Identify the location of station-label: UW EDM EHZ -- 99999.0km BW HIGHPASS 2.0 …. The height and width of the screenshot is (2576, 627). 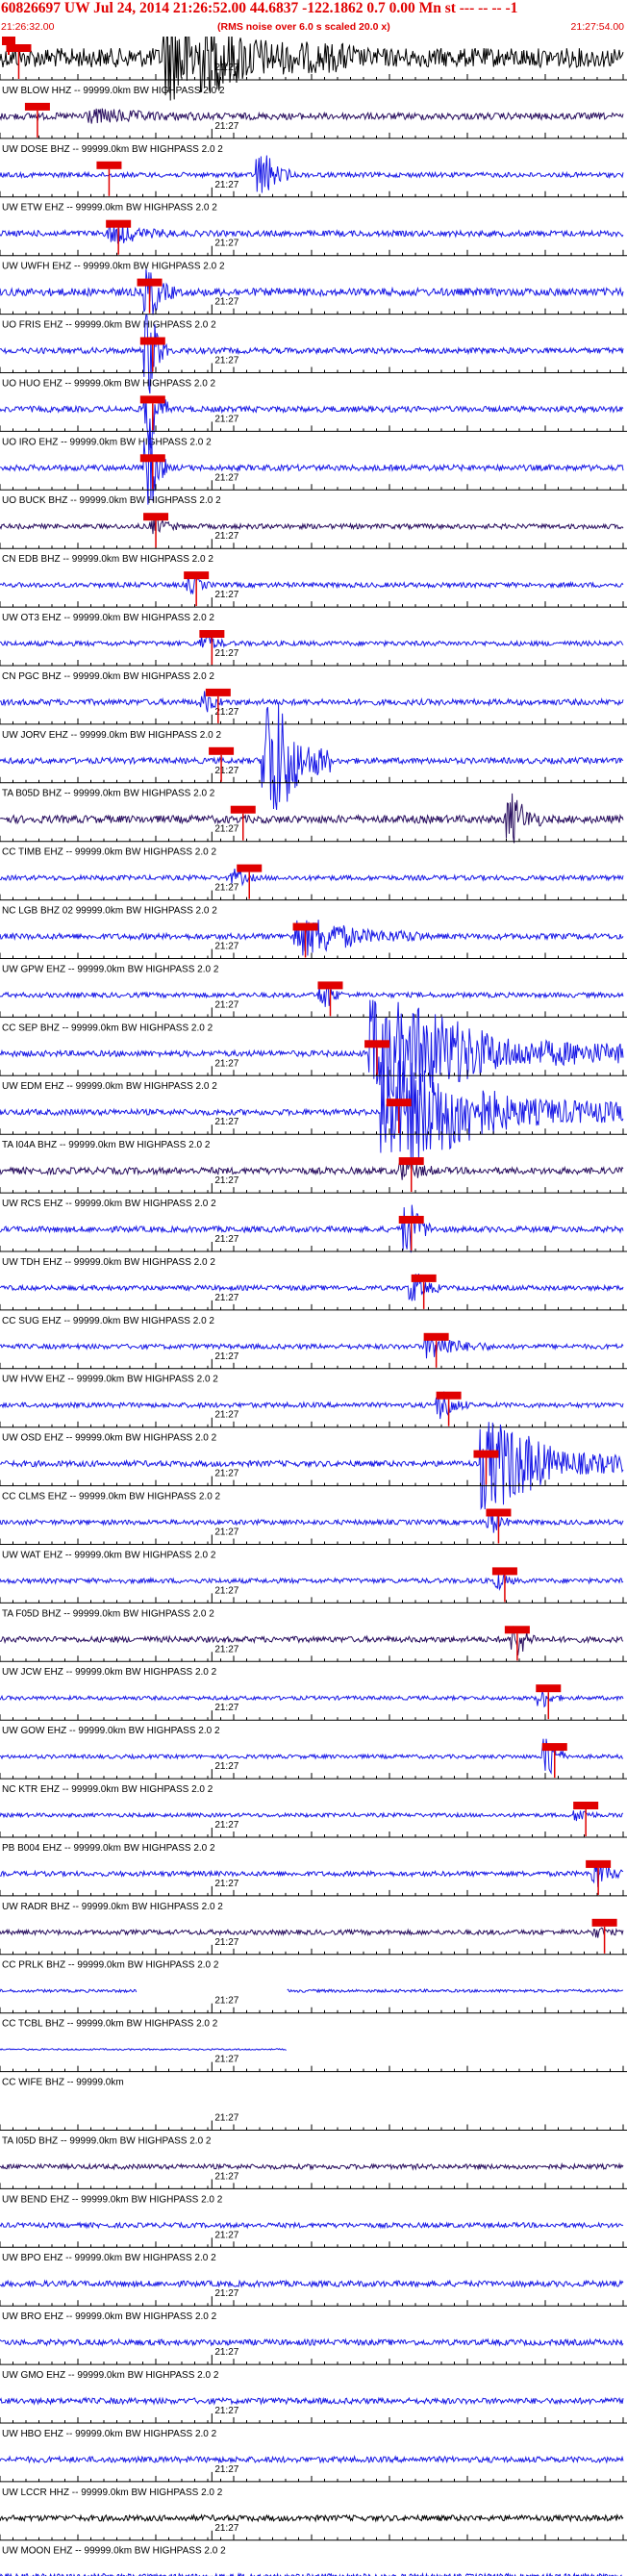
(109, 1086).